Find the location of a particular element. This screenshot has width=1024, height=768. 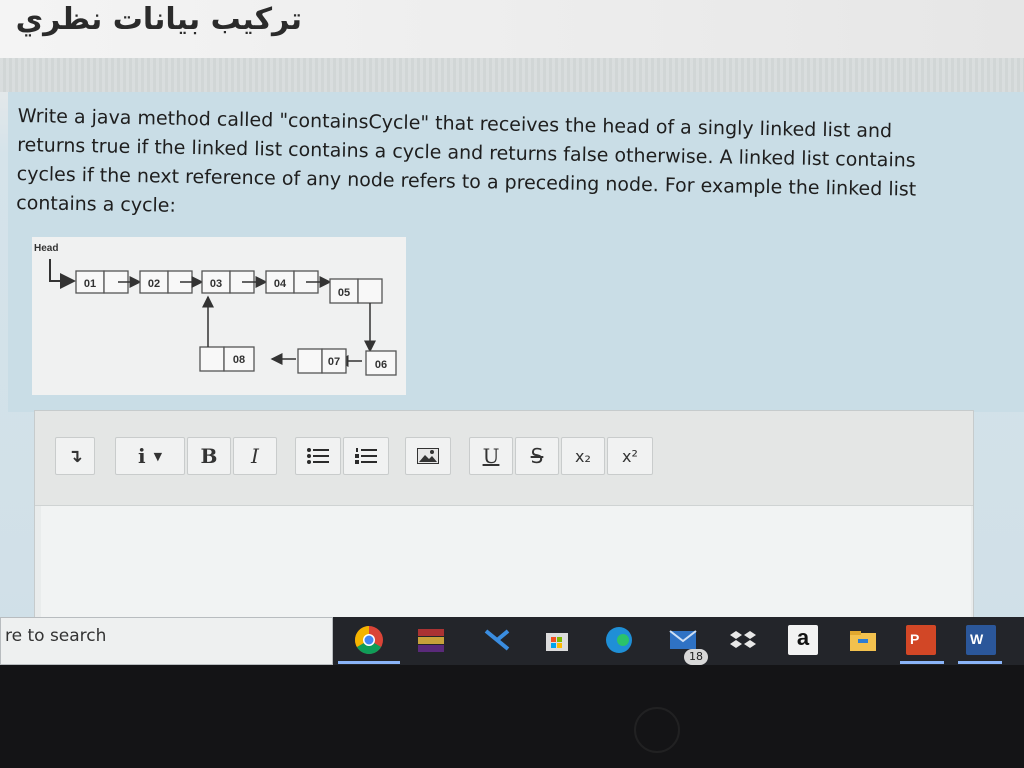

search-text: re to search is located at coordinates (56, 636).